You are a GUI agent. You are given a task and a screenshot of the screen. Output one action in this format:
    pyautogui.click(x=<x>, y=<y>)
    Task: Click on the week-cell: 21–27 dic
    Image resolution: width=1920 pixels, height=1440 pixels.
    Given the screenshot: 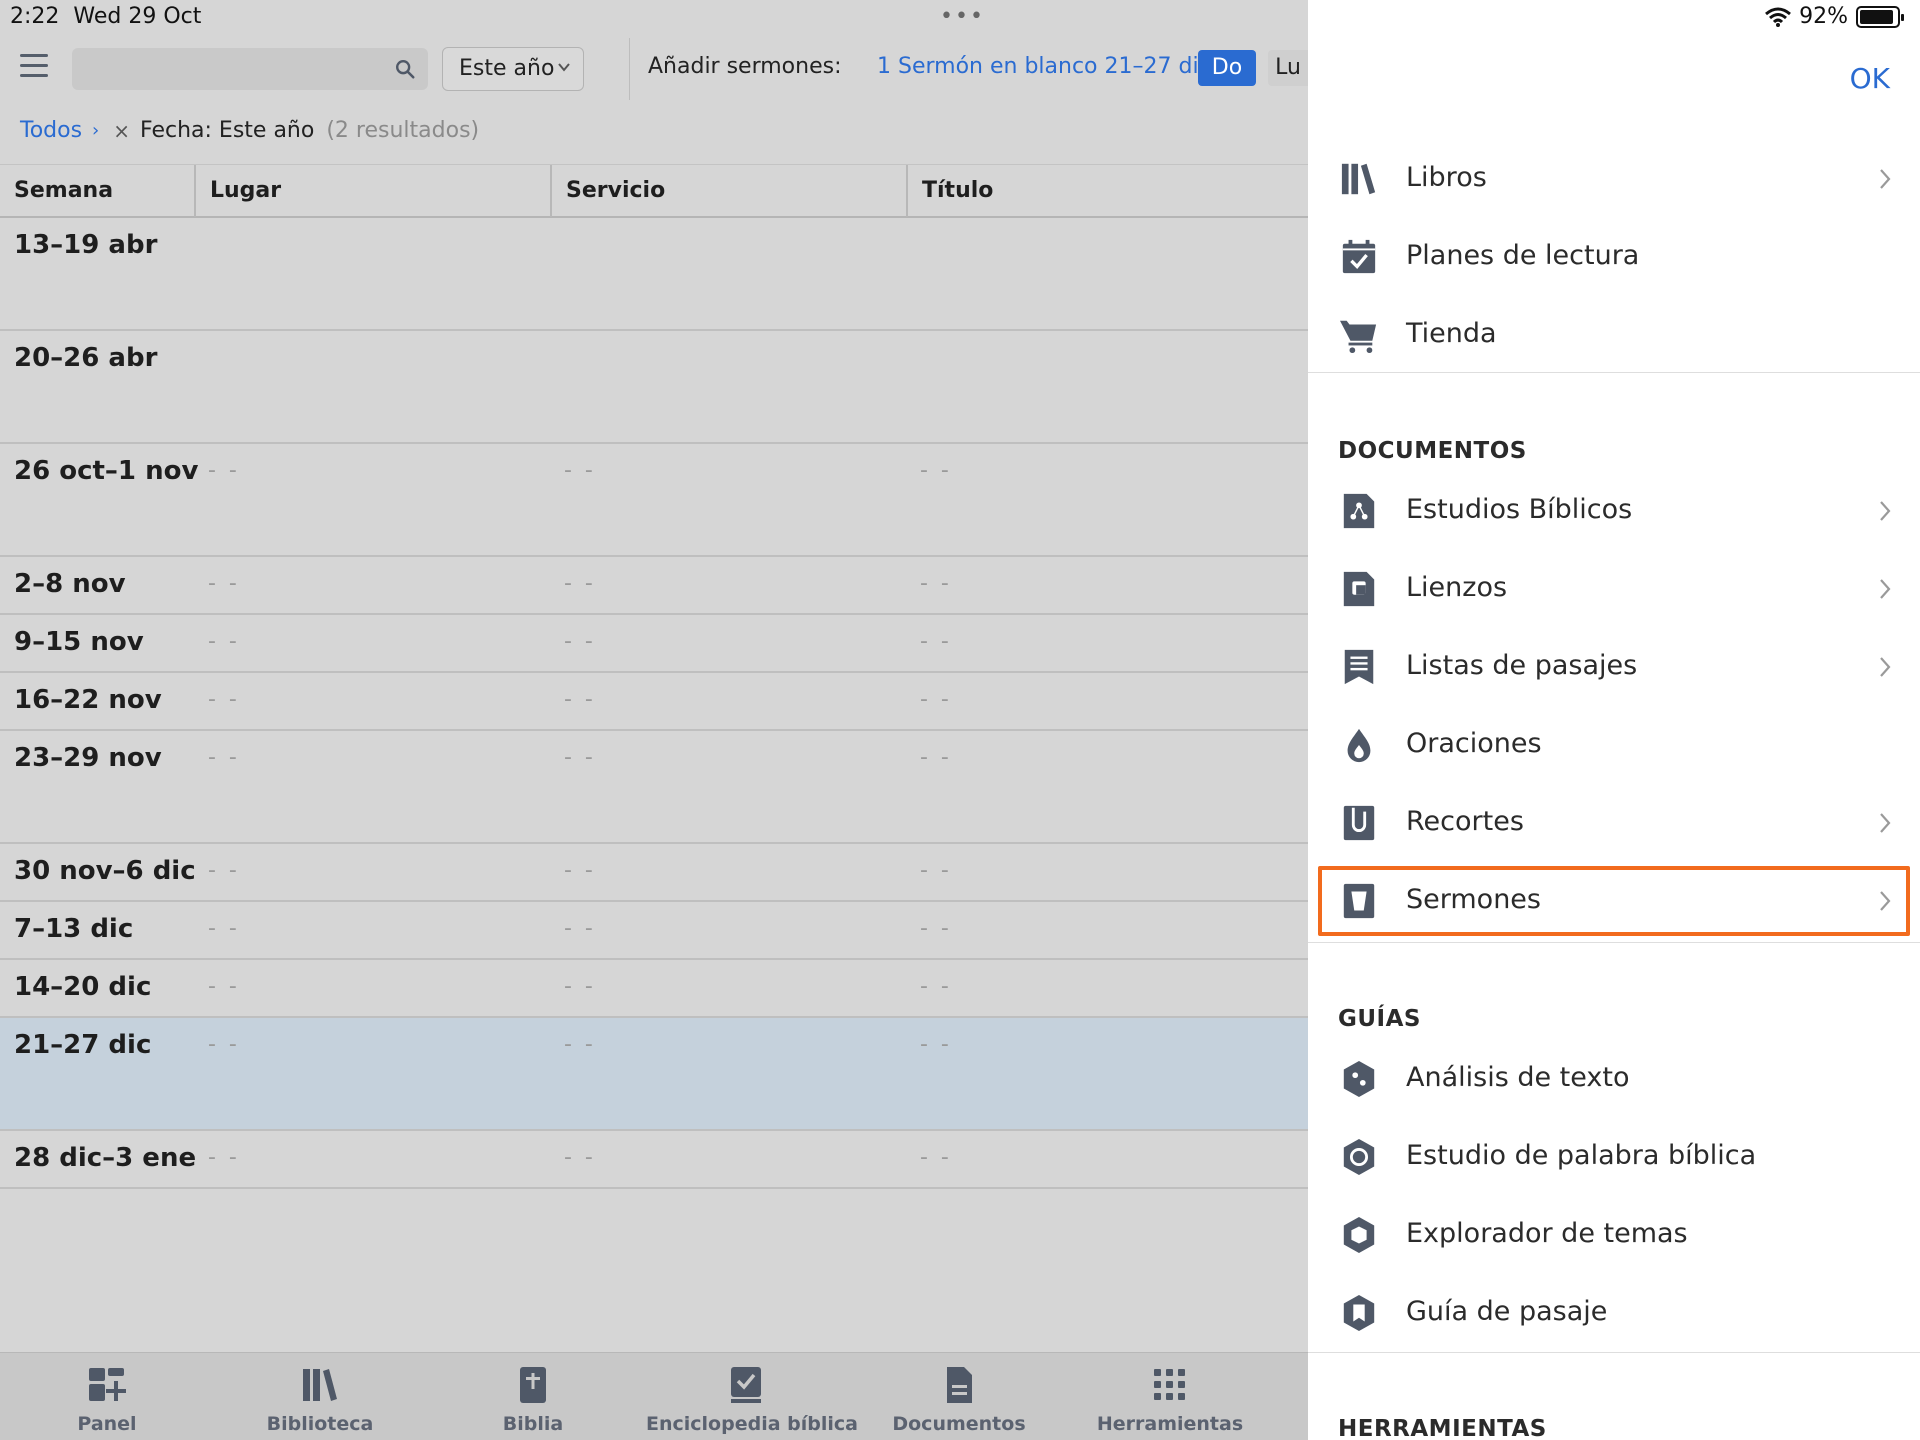 What is the action you would take?
    pyautogui.click(x=83, y=1045)
    